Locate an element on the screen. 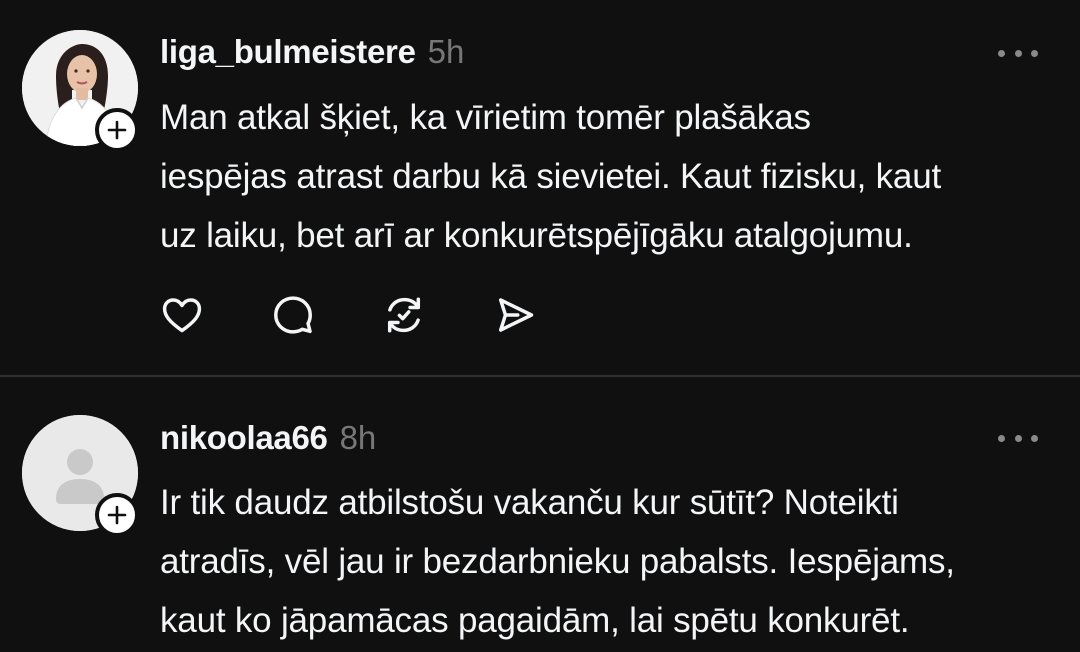 This screenshot has height=652, width=1080. comment-button is located at coordinates (293, 315).